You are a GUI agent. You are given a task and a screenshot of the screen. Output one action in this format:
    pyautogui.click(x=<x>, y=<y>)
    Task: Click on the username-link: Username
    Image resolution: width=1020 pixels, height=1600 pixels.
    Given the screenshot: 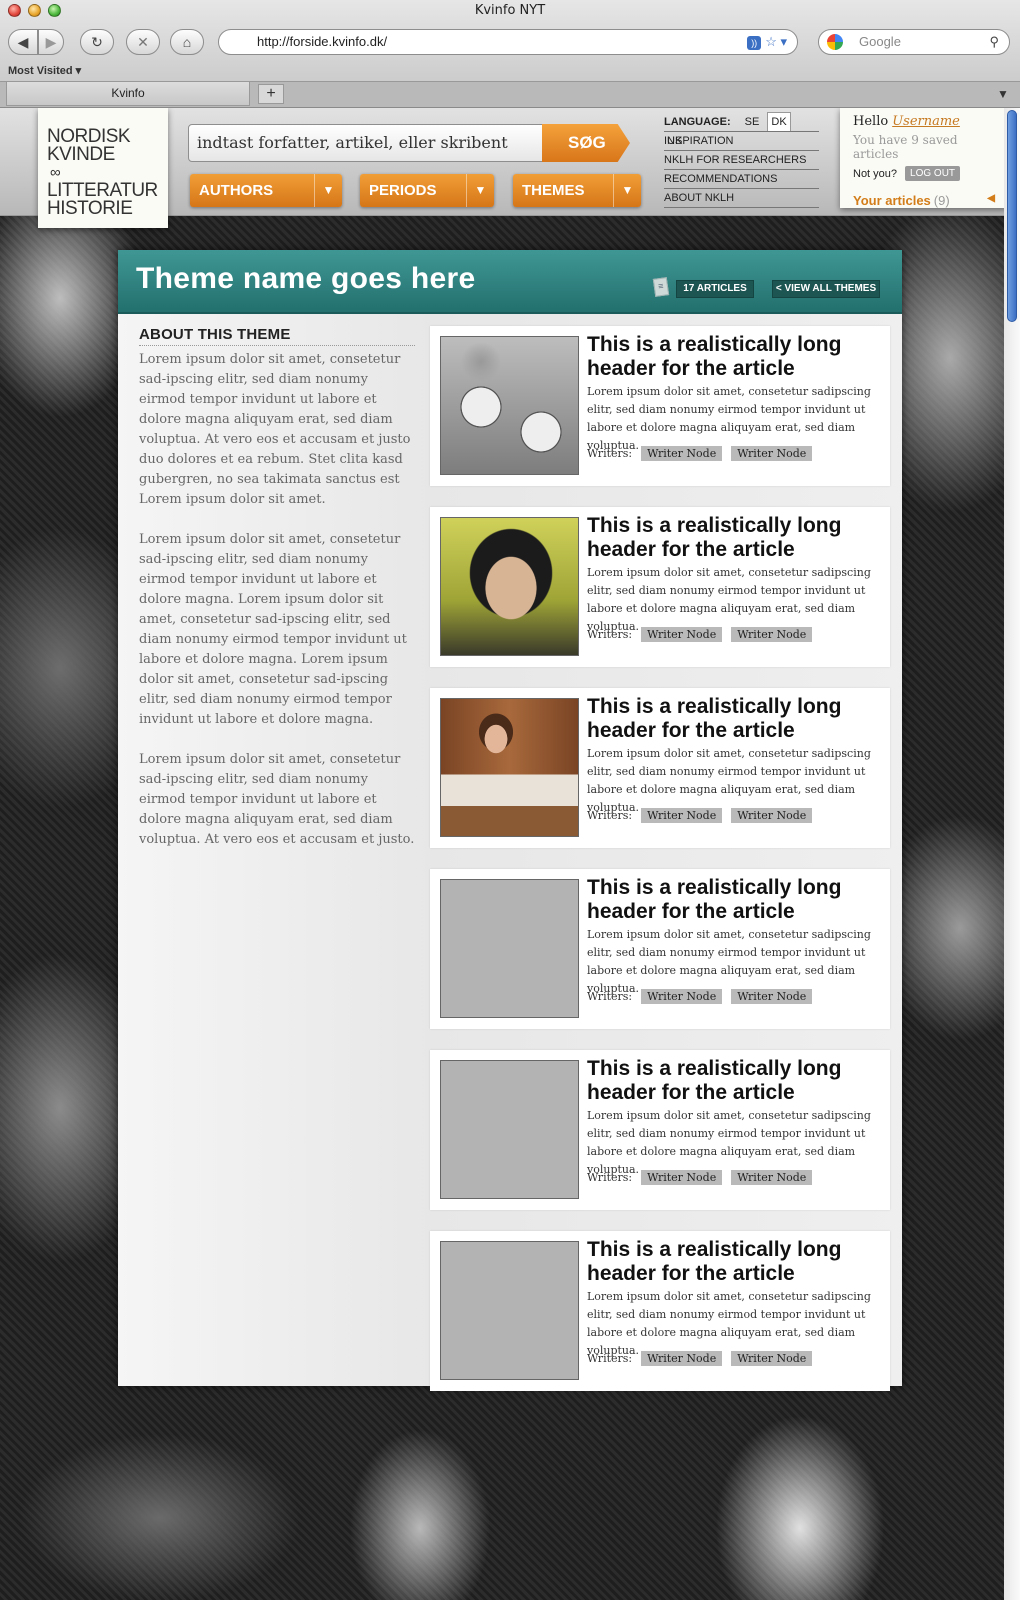 What is the action you would take?
    pyautogui.click(x=926, y=121)
    